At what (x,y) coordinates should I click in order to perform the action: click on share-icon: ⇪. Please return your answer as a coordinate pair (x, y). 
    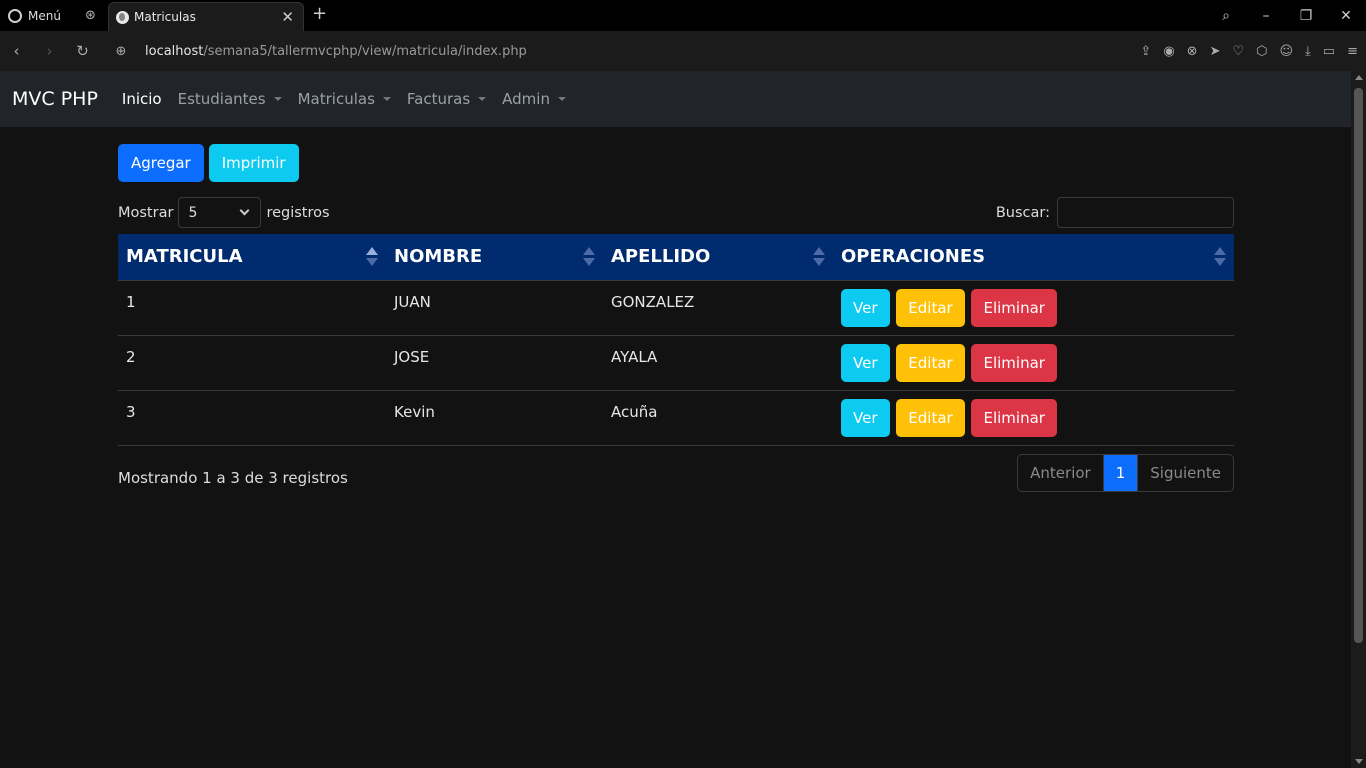
    Looking at the image, I should click on (1145, 51).